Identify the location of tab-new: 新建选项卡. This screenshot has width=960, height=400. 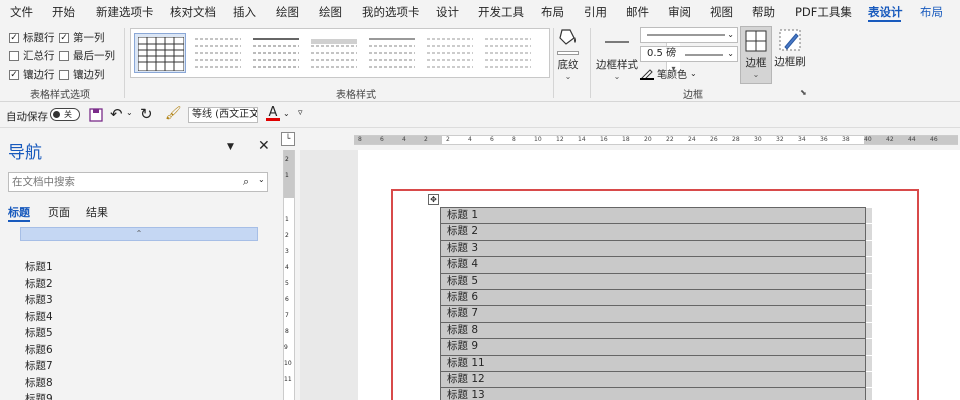
(125, 12).